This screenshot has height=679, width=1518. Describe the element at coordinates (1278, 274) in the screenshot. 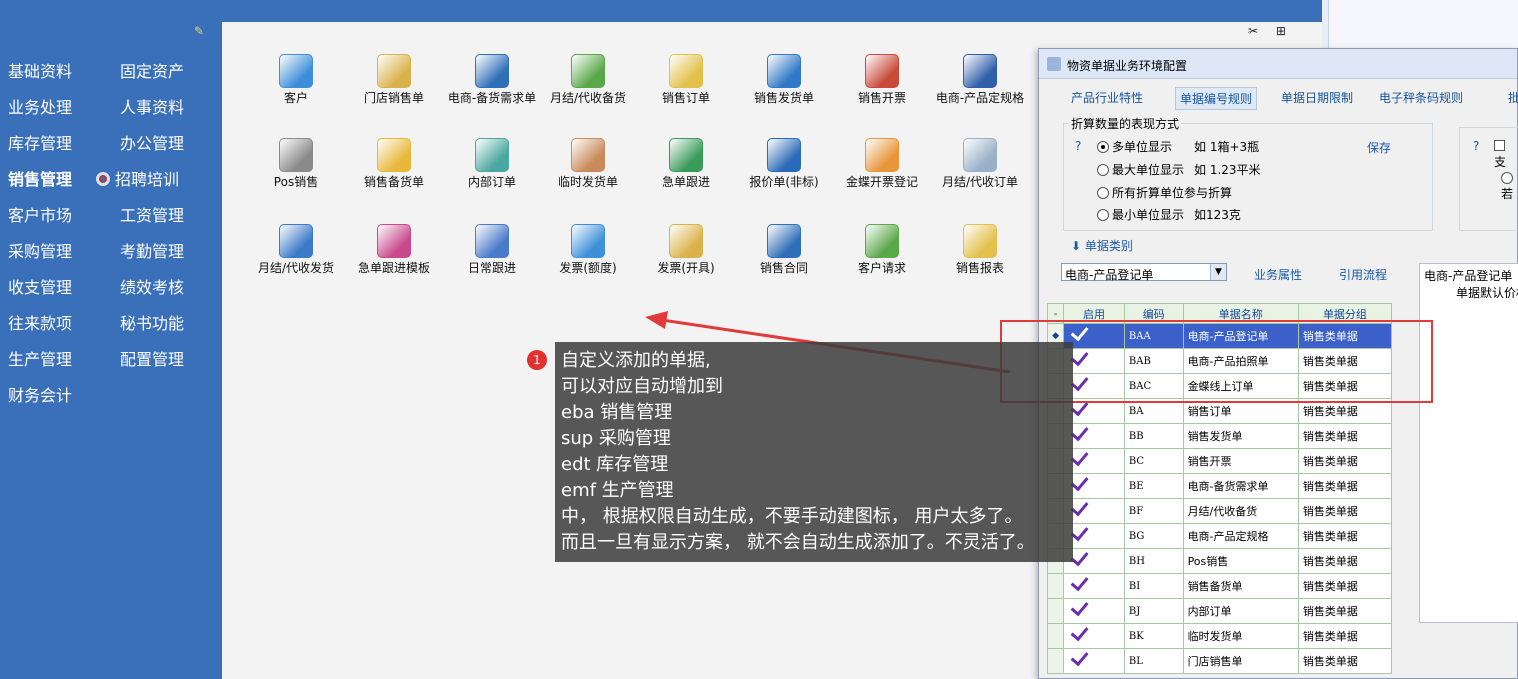

I see `business-attr-link: 业务属性` at that location.